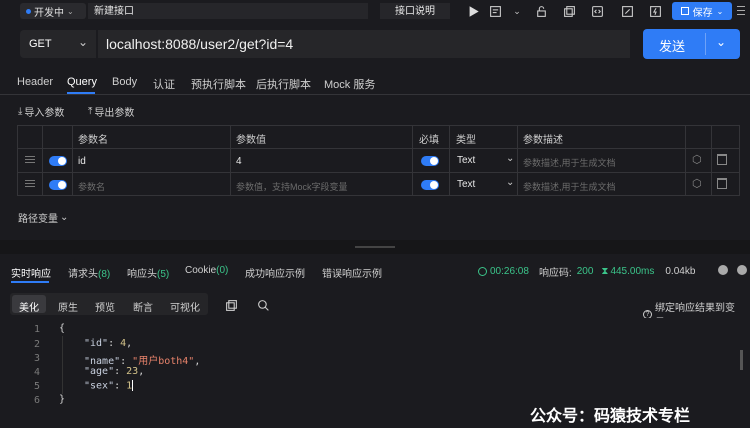 The width and height of the screenshot is (750, 428). Describe the element at coordinates (473, 11) in the screenshot. I see `play-icon` at that location.